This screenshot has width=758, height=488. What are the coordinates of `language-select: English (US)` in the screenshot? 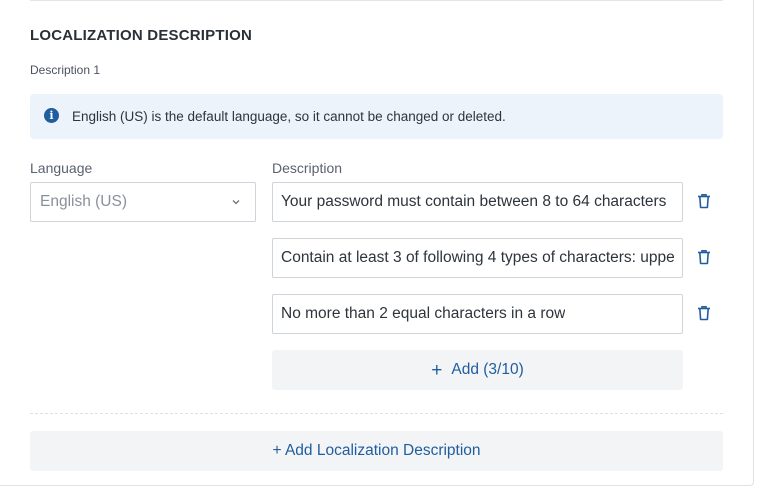 It's located at (143, 202).